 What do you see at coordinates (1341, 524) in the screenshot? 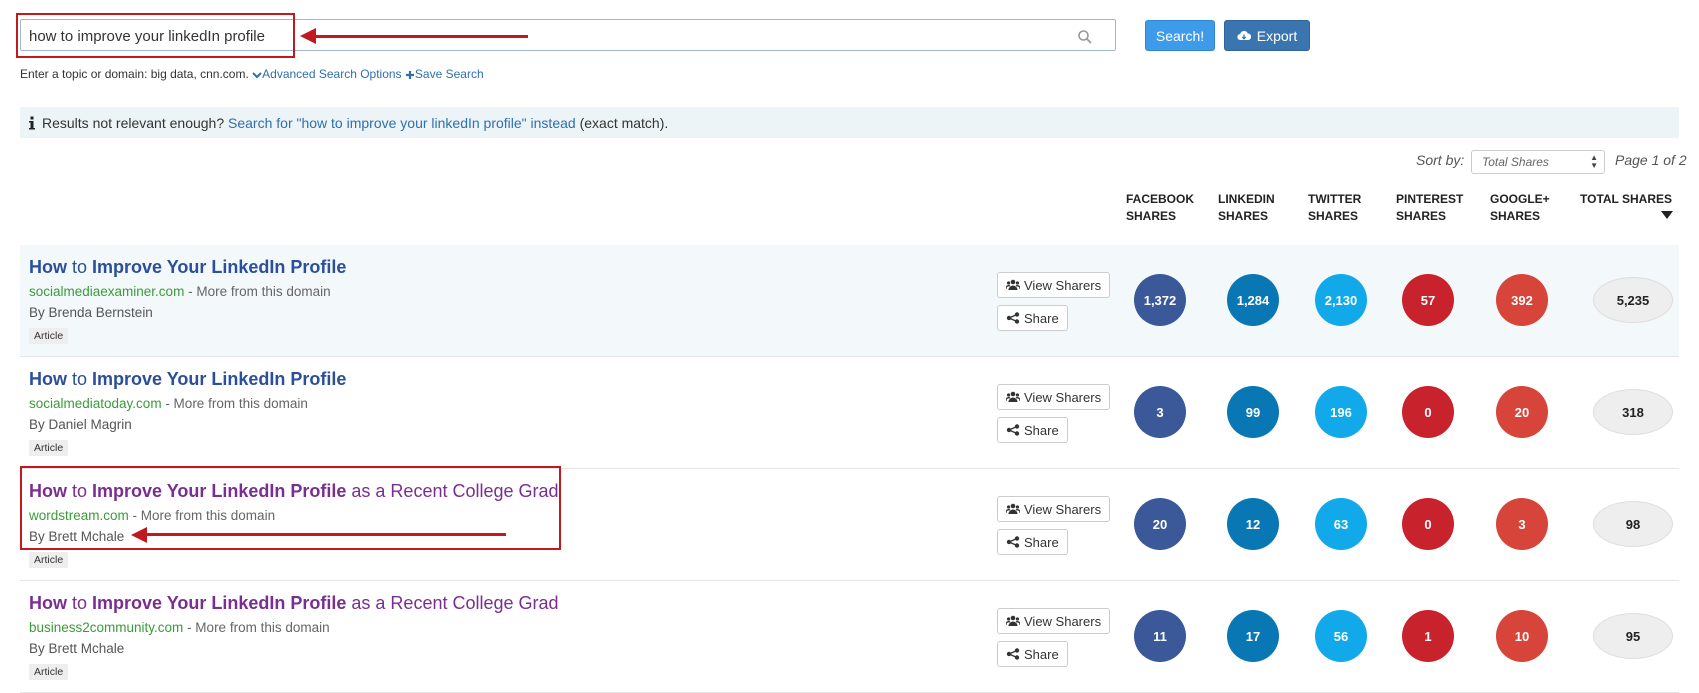
I see `twitter-shares-count: 63` at bounding box center [1341, 524].